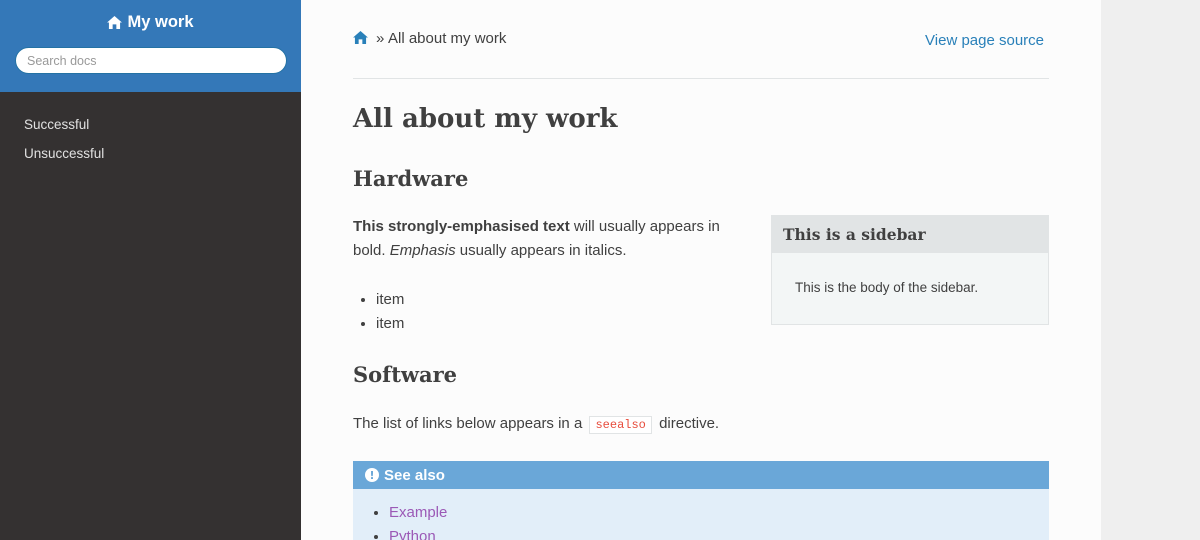  I want to click on breadcrumb: » All about my work View page source, so click(701, 43).